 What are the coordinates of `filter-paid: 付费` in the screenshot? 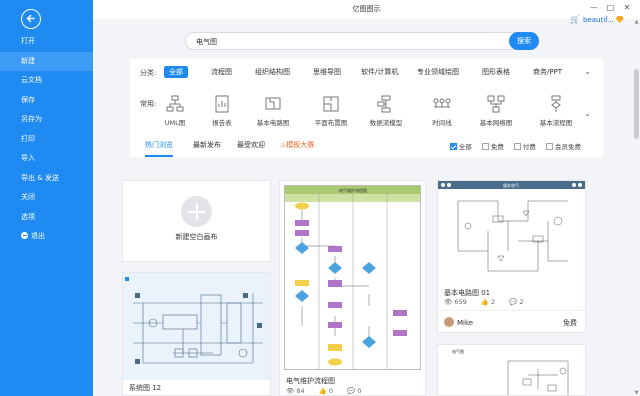 It's located at (524, 147).